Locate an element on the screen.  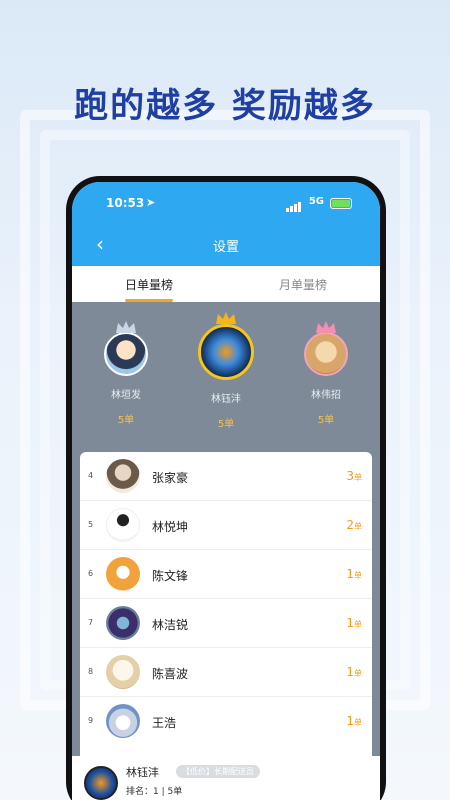
podium-first: 林钰沣 5单 is located at coordinates (226, 371).